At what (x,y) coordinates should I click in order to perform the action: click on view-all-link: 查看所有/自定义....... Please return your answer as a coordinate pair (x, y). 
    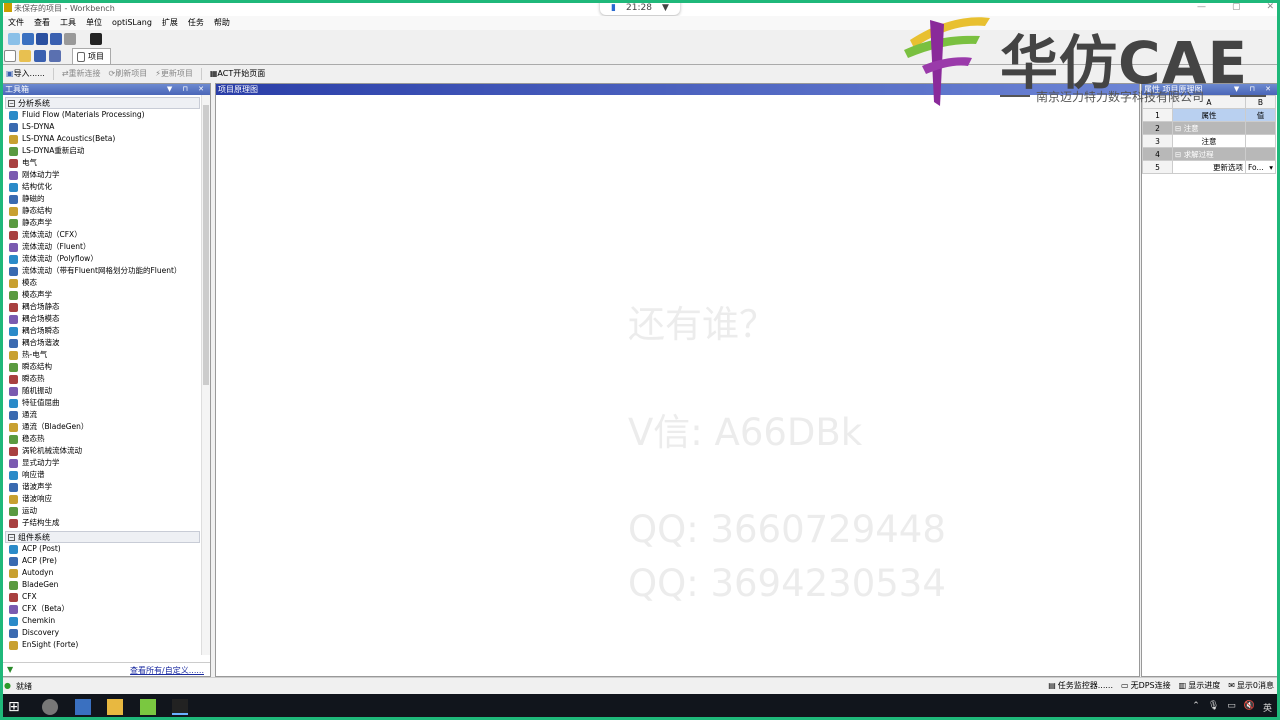
    Looking at the image, I should click on (167, 670).